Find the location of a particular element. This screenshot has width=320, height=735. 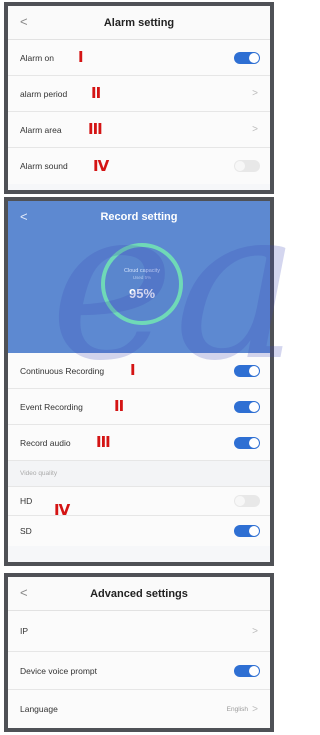

alarm-period-row: alarm period II > is located at coordinates (139, 94).